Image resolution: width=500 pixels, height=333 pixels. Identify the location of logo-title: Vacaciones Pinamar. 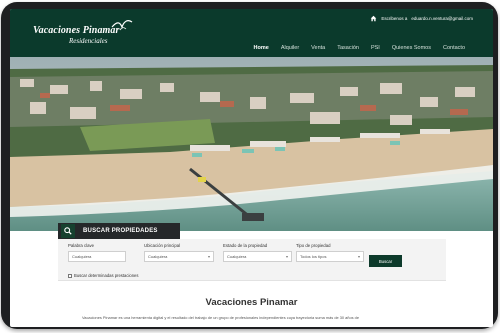
(76, 30).